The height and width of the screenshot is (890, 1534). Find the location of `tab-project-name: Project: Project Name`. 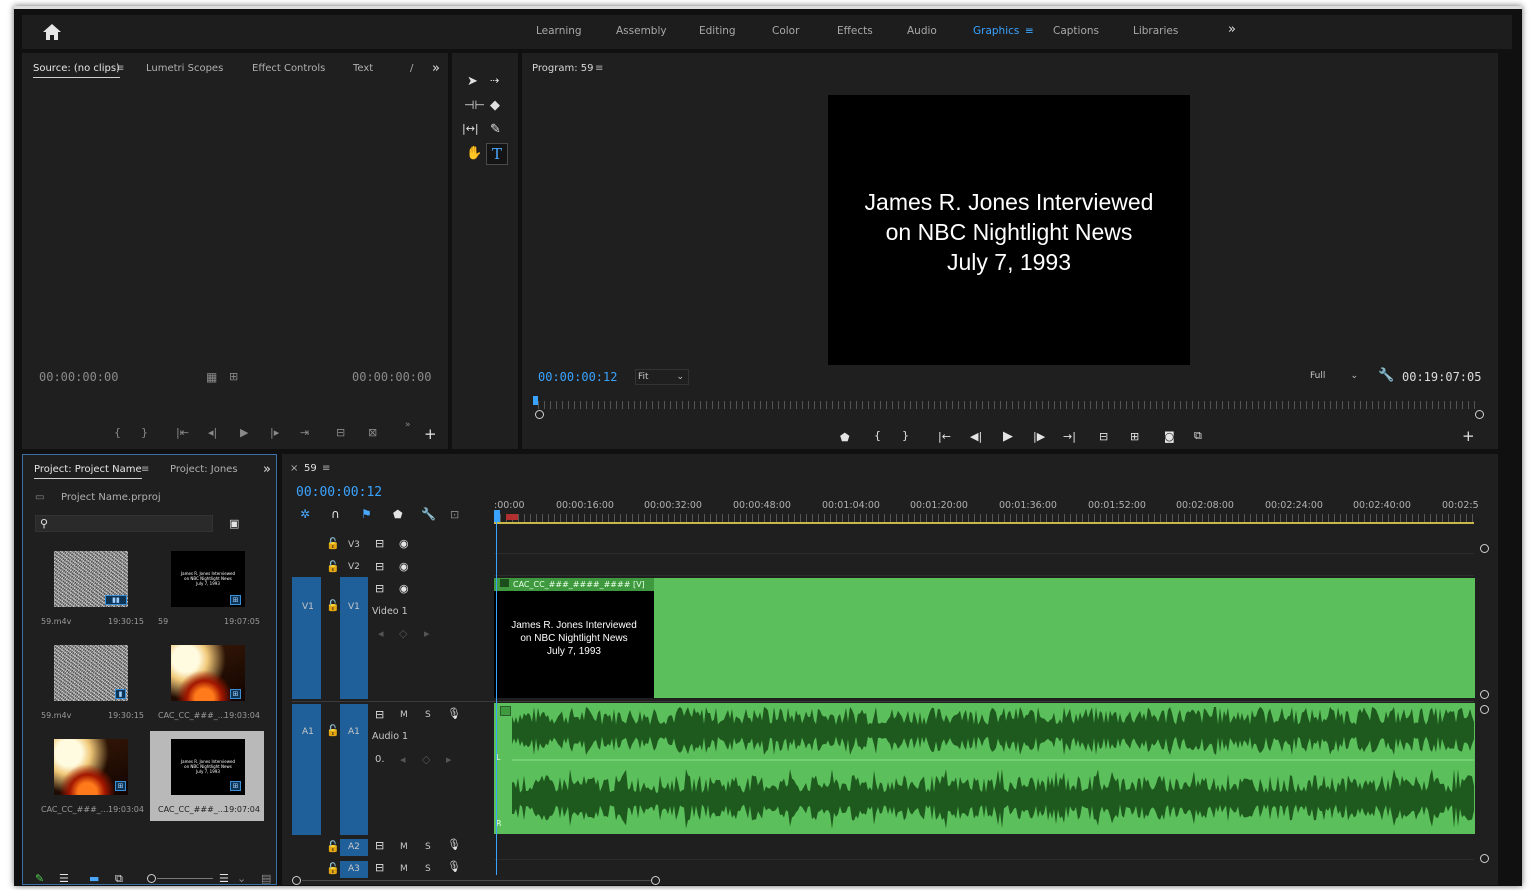

tab-project-name: Project: Project Name is located at coordinates (88, 471).